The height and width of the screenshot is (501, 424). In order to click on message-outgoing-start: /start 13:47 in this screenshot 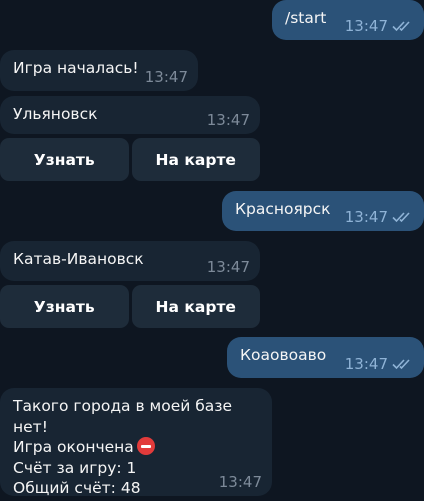, I will do `click(348, 20)`.